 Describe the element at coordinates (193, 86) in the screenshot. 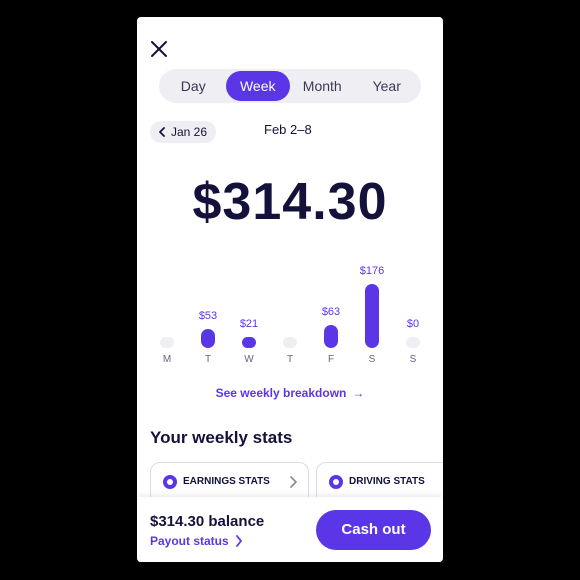

I see `tab-day: Day` at that location.